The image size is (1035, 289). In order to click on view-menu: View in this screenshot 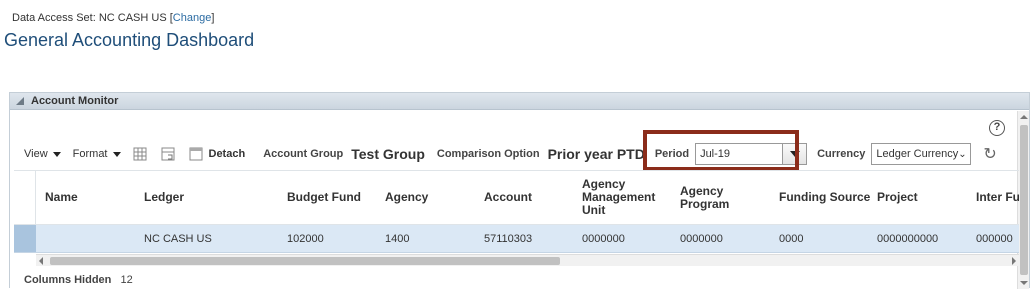, I will do `click(42, 154)`.